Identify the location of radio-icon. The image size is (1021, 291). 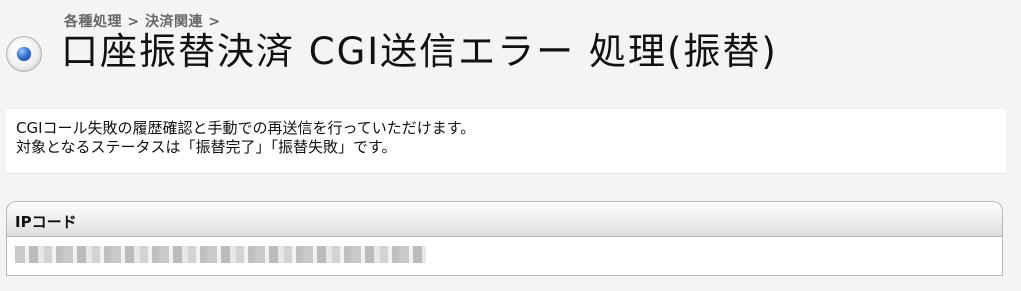
(24, 54).